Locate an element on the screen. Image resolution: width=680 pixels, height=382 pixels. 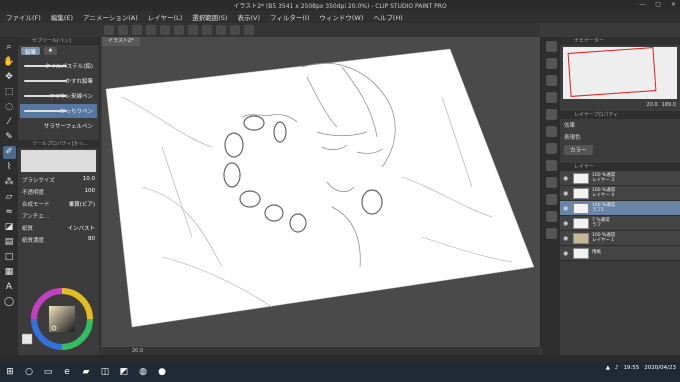
prop-paper: 紙質 インバスト is located at coordinates (58, 228).